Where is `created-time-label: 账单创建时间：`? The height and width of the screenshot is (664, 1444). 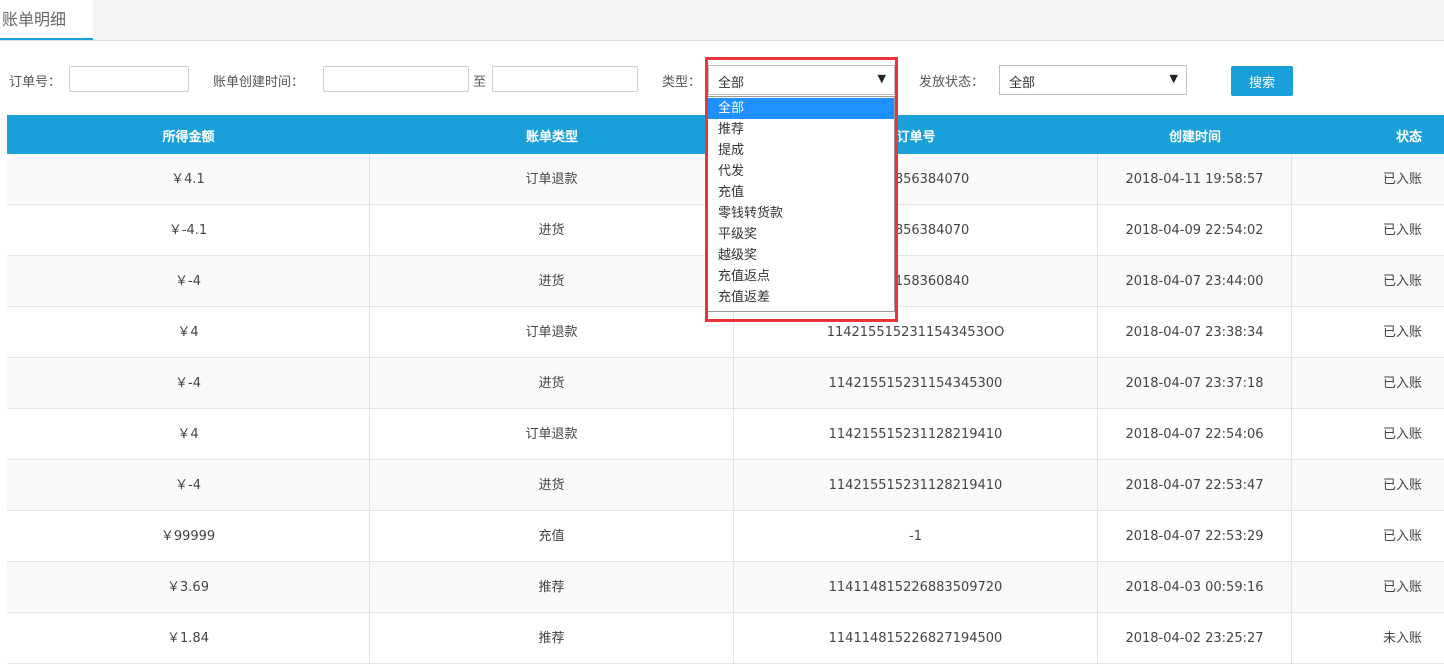
created-time-label: 账单创建时间： is located at coordinates (259, 82).